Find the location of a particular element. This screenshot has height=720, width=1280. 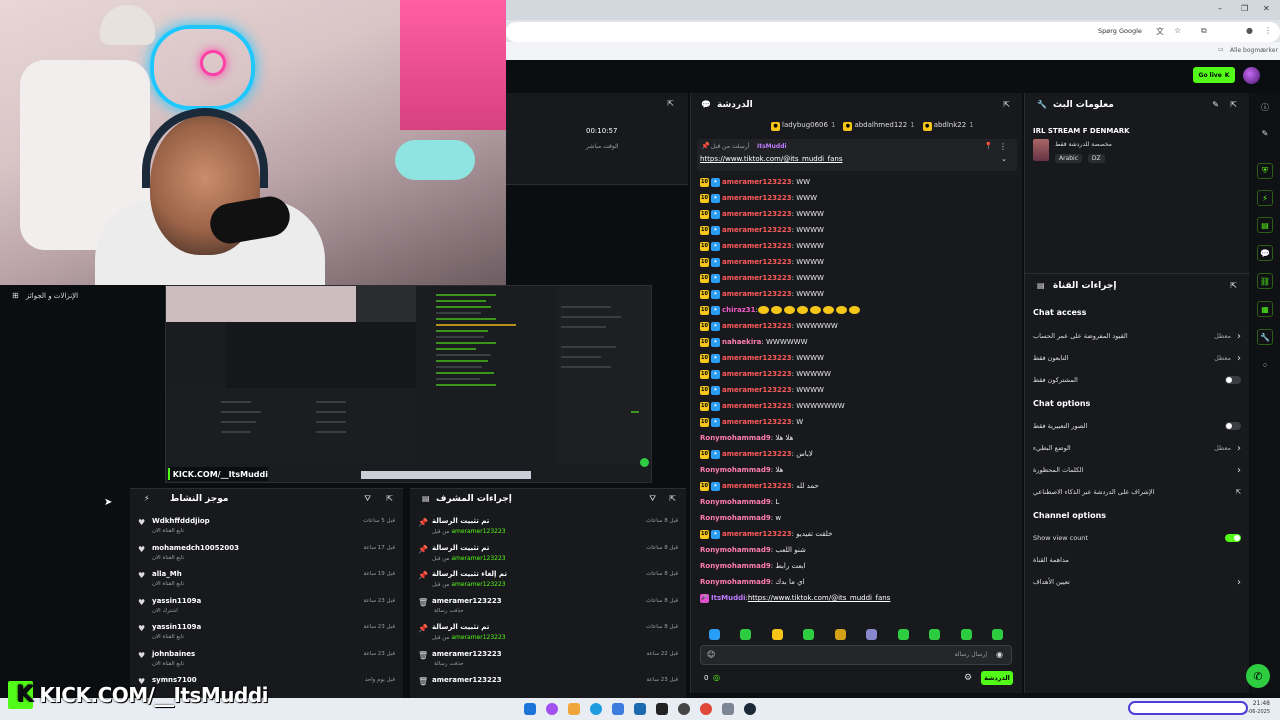

filter-icon: ⛛ is located at coordinates (367, 499).